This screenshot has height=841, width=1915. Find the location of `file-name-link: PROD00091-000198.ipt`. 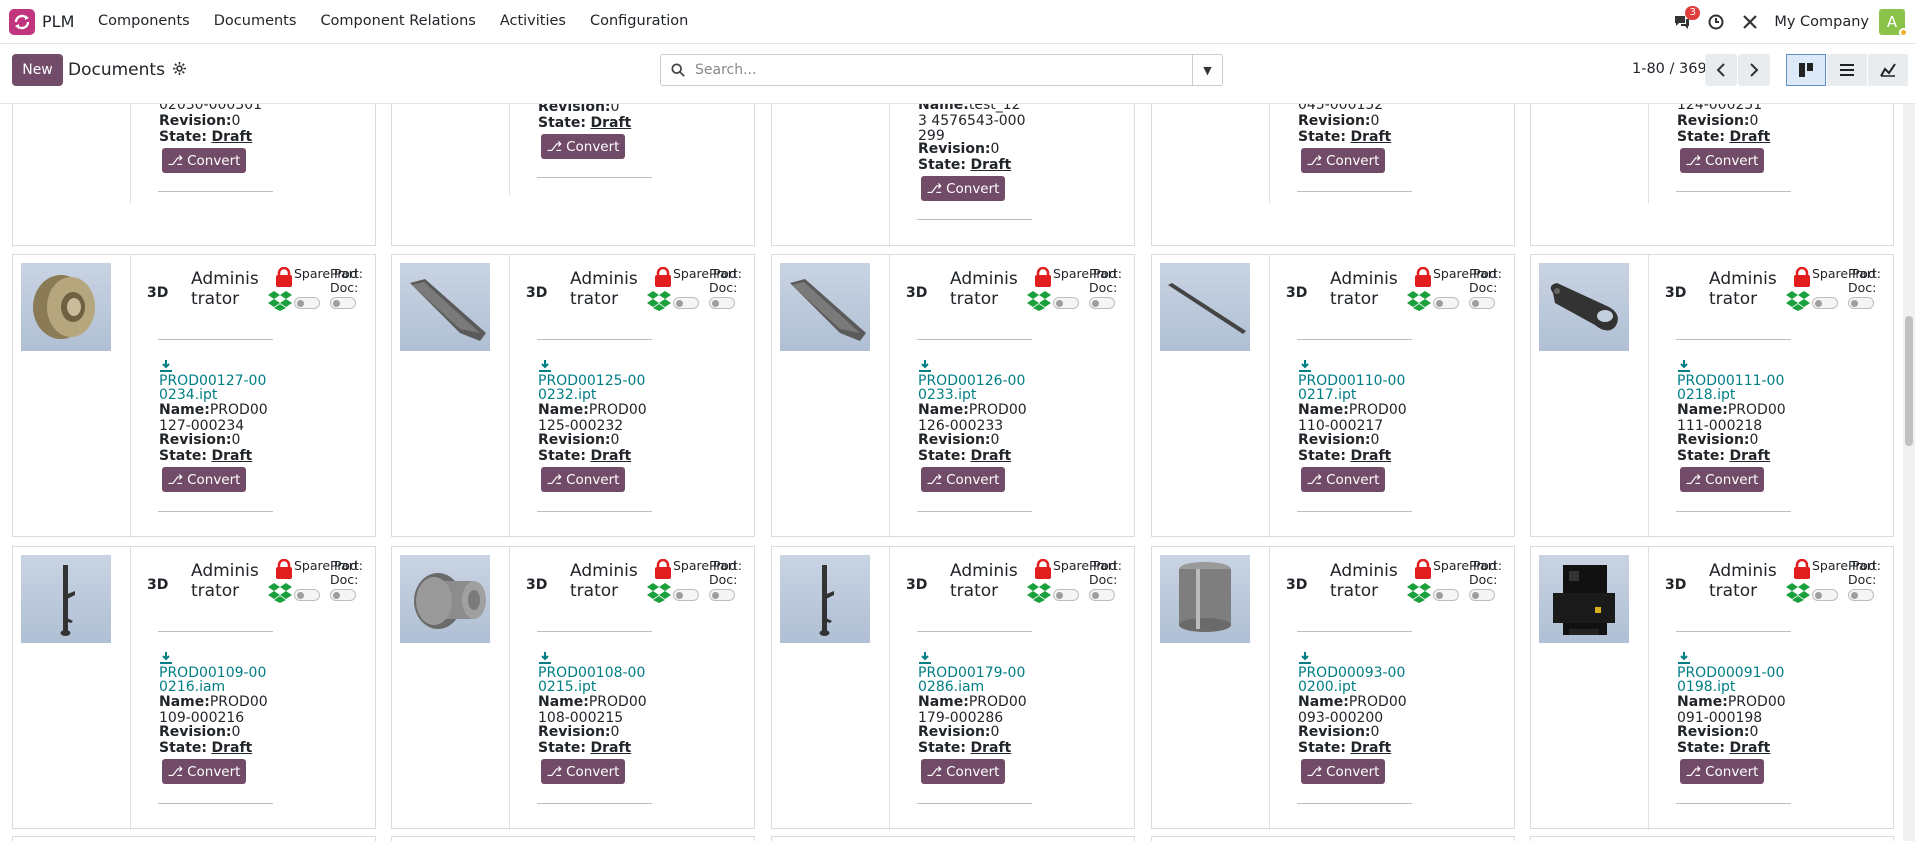

file-name-link: PROD00091-000198.ipt is located at coordinates (1732, 680).